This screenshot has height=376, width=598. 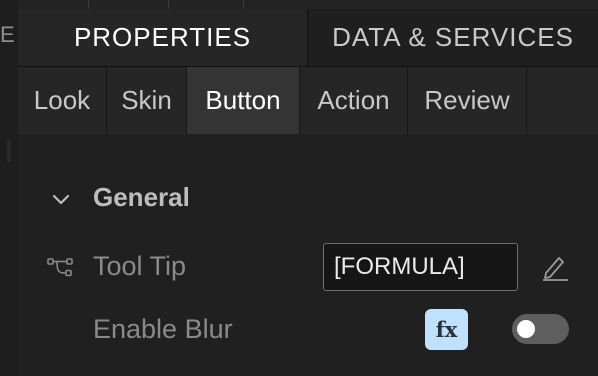 I want to click on chevron-down-icon, so click(x=61, y=199).